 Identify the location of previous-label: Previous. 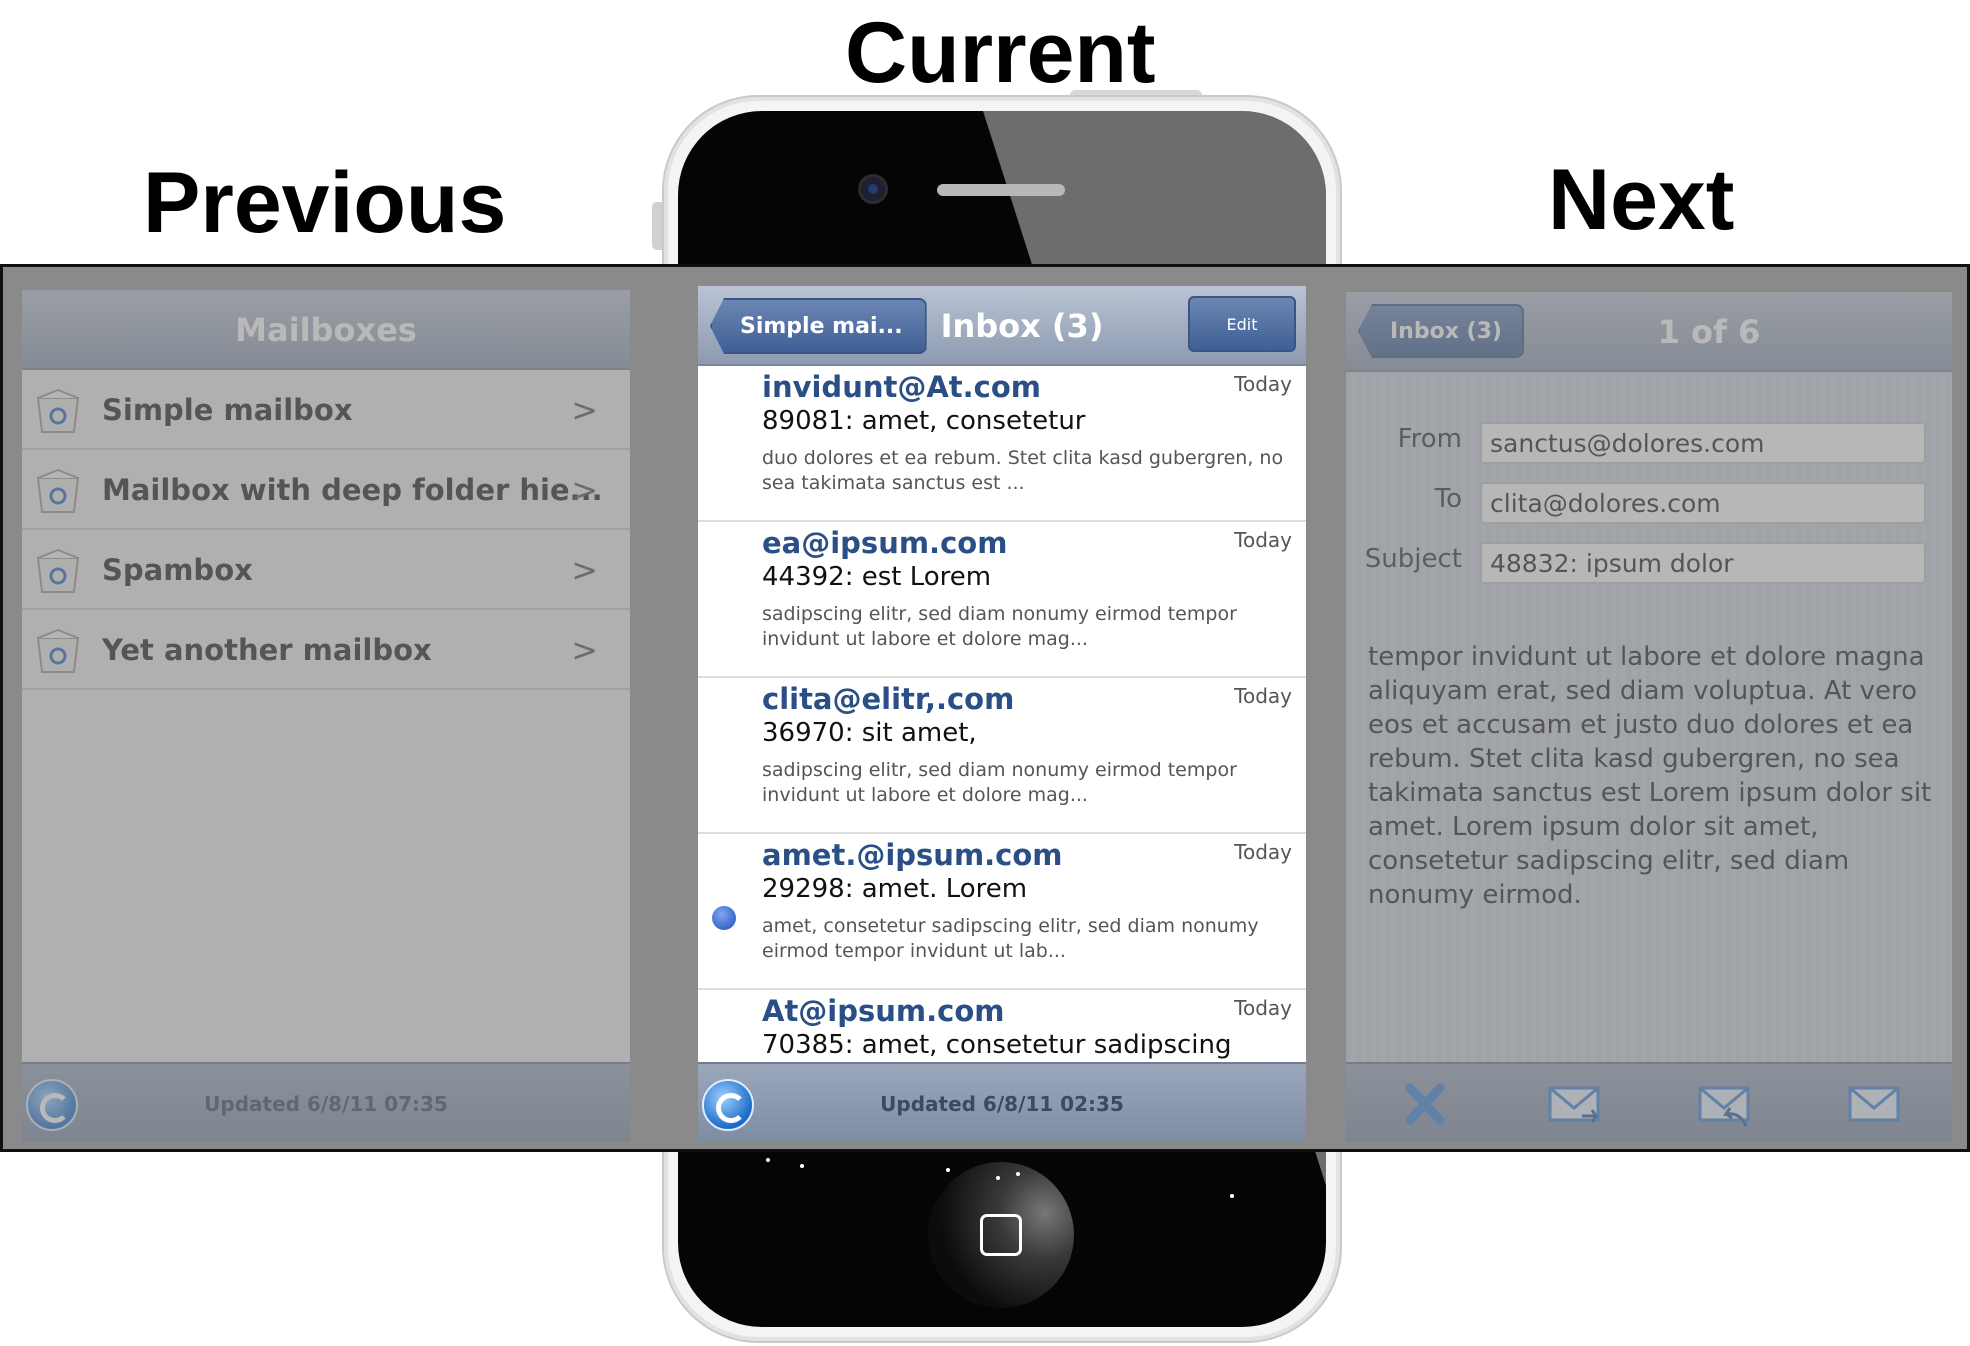
(325, 203).